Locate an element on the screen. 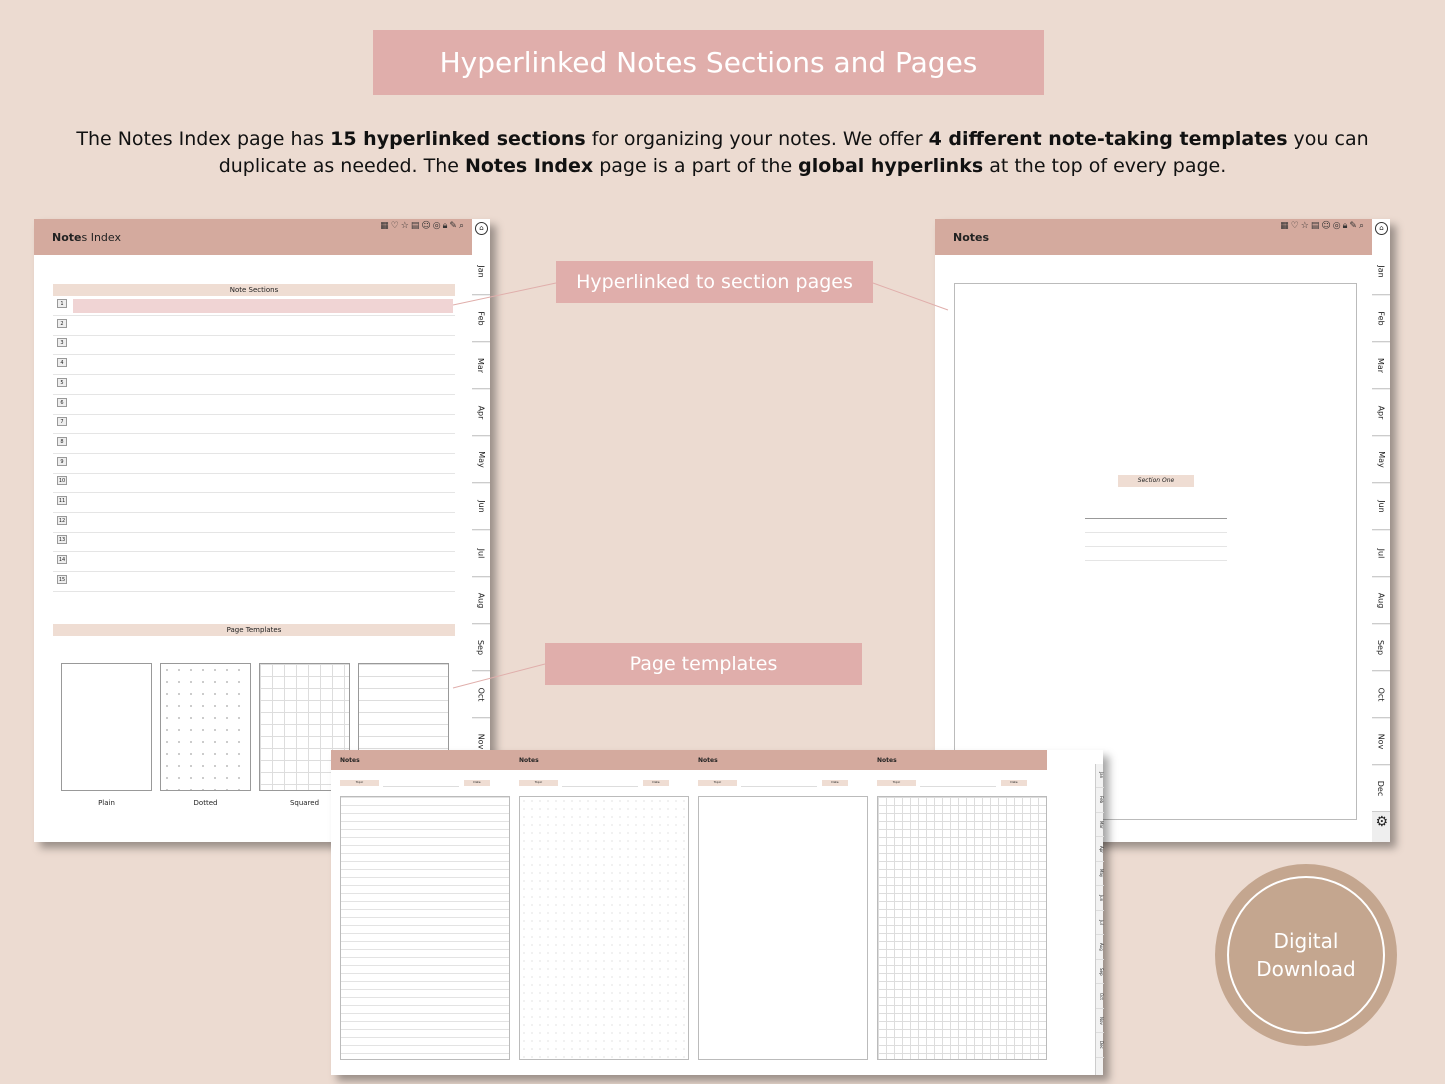 The height and width of the screenshot is (1084, 1445). tab-mar: Mar is located at coordinates (1100, 825).